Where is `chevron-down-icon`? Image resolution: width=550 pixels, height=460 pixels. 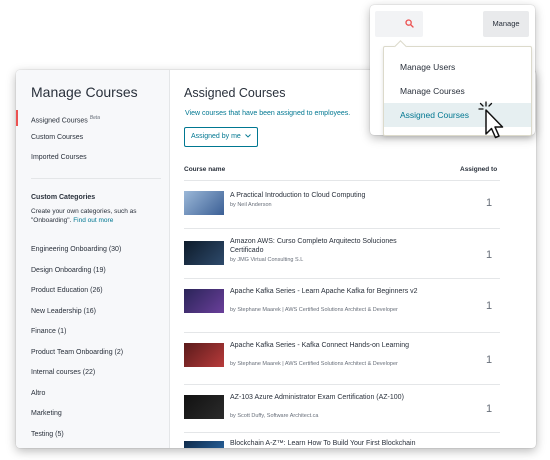
chevron-down-icon is located at coordinates (247, 136).